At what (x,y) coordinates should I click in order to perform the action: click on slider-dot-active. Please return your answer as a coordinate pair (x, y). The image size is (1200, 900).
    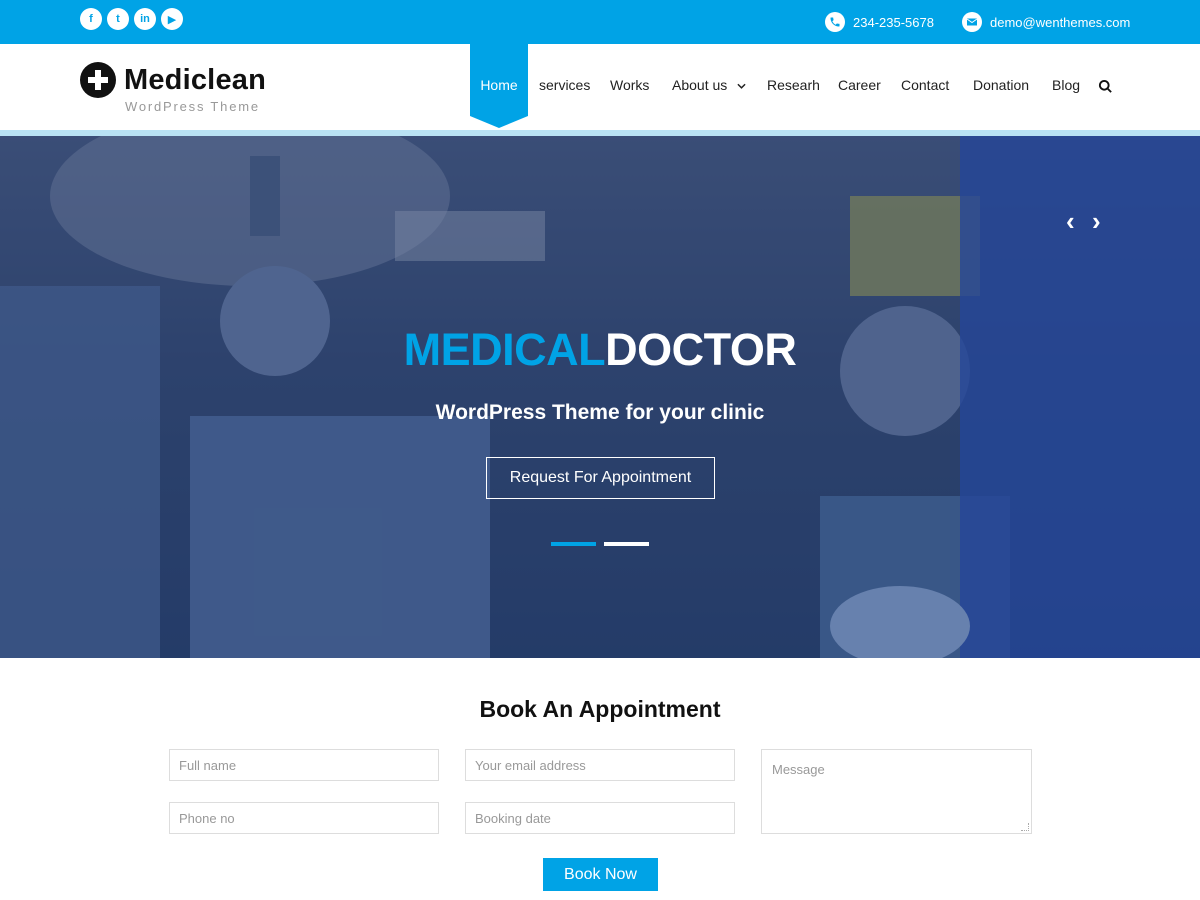
    Looking at the image, I should click on (573, 544).